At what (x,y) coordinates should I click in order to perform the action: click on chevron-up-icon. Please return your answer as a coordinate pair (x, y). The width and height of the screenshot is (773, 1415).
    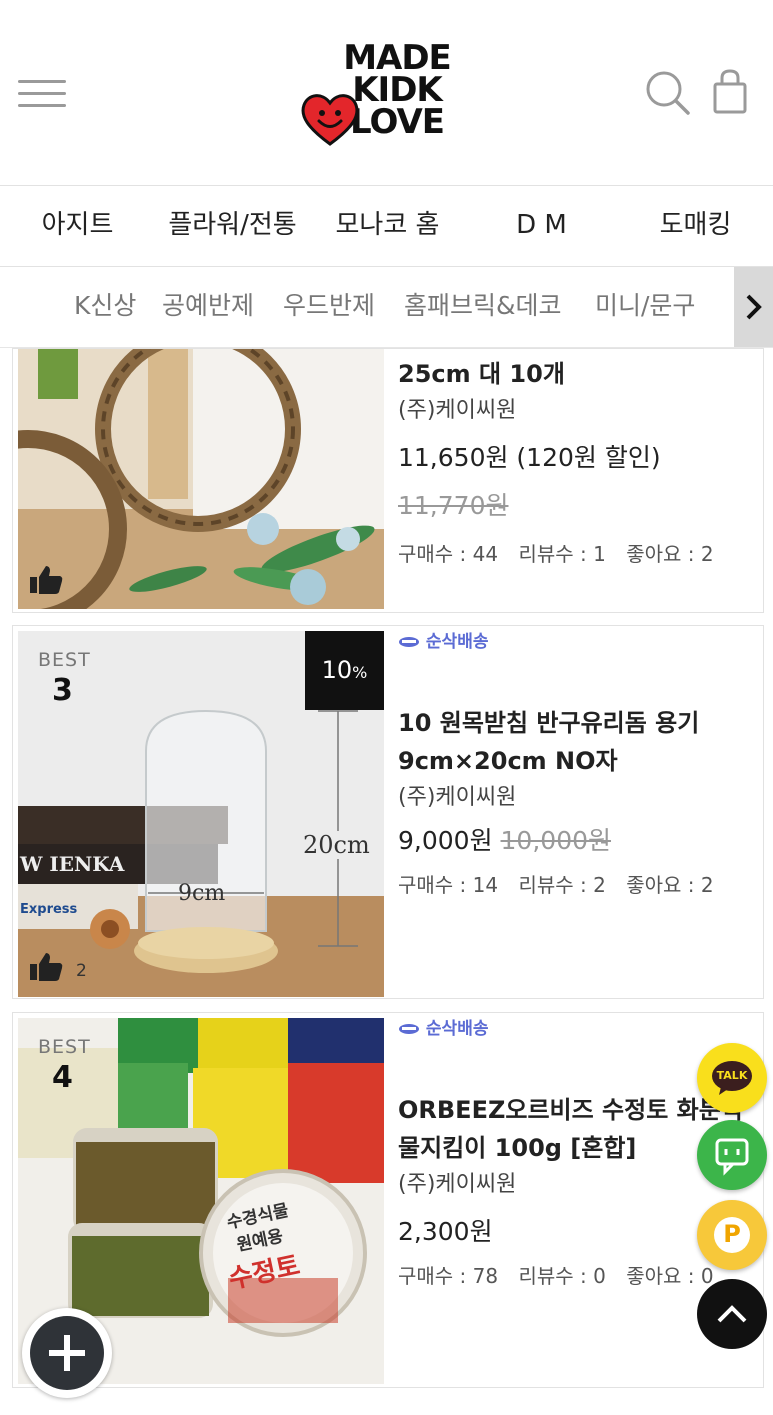
    Looking at the image, I should click on (732, 1314).